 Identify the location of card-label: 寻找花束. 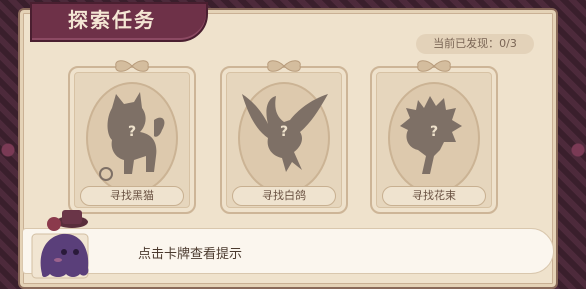
(434, 196).